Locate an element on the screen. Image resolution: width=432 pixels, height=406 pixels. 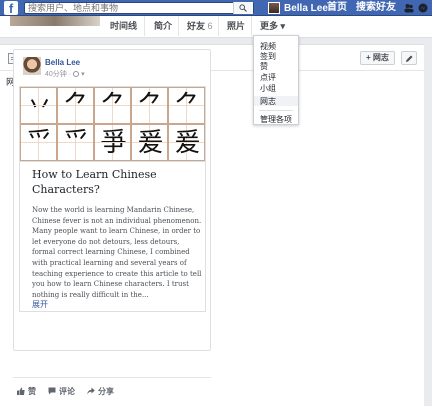
note-cover-image: 丷 ⺈ ⺈ ⺈ ⺈ 爫 爫 爭 爰 爰 is located at coordinates (112, 124).